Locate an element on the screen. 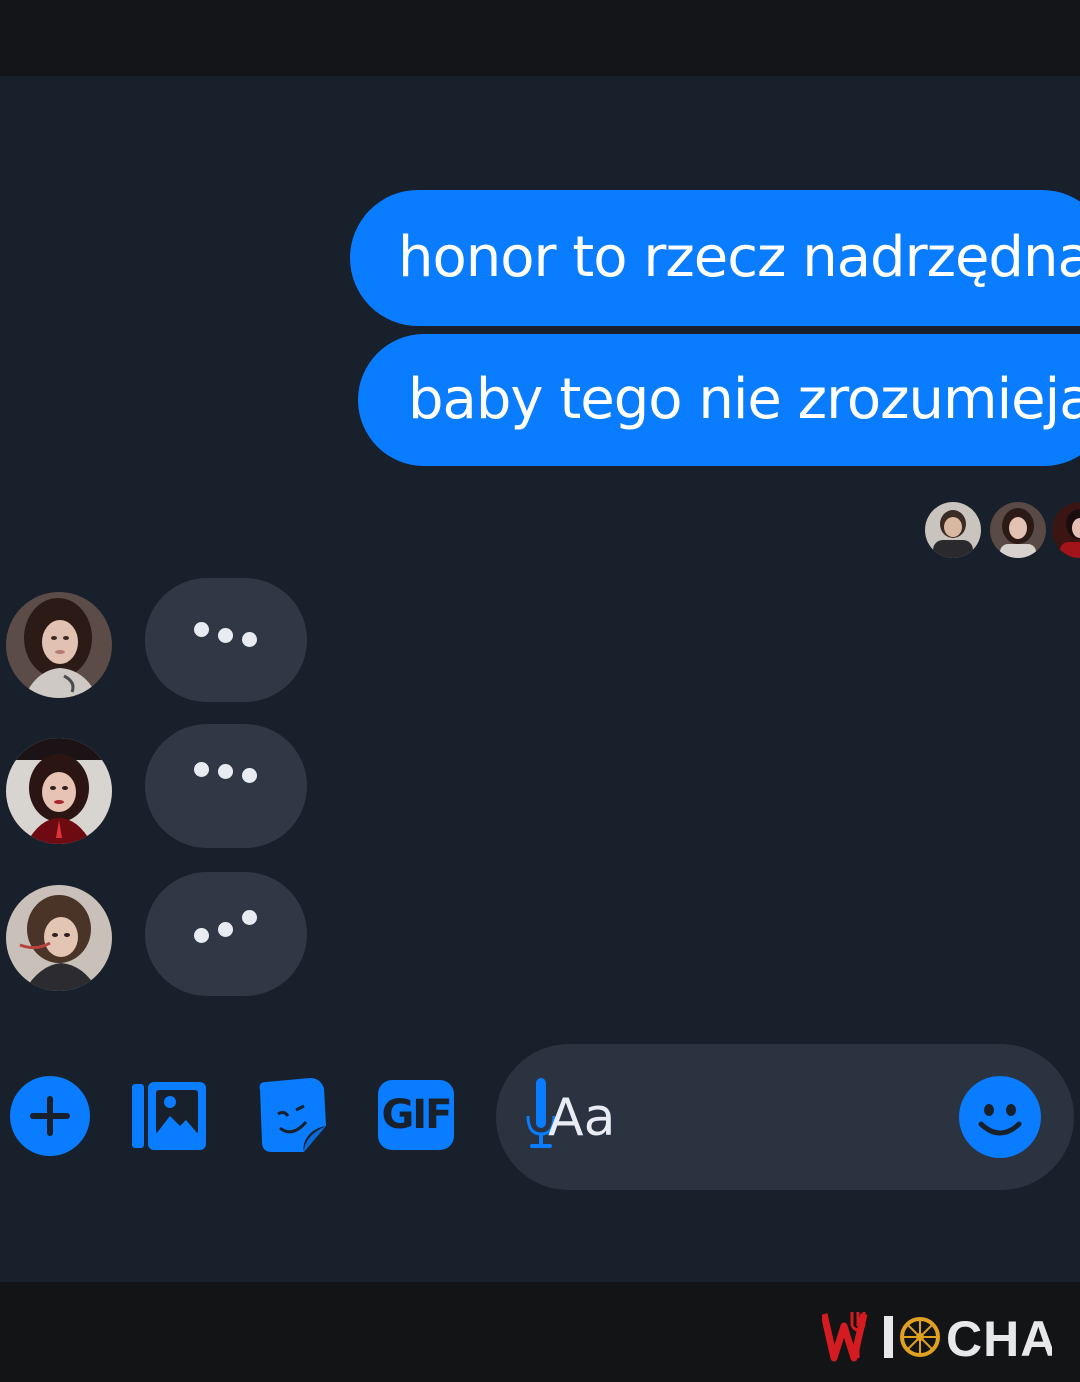  outgoing-message: honor to rzecz nadrzędna is located at coordinates (715, 258).